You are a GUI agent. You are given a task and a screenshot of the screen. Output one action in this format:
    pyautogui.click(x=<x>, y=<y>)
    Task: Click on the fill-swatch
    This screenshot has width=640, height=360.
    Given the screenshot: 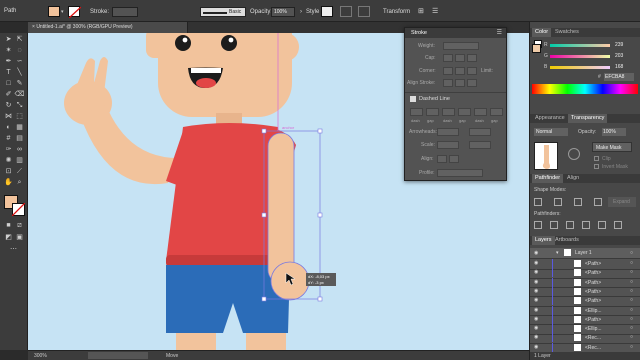 What is the action you would take?
    pyautogui.click(x=54, y=11)
    